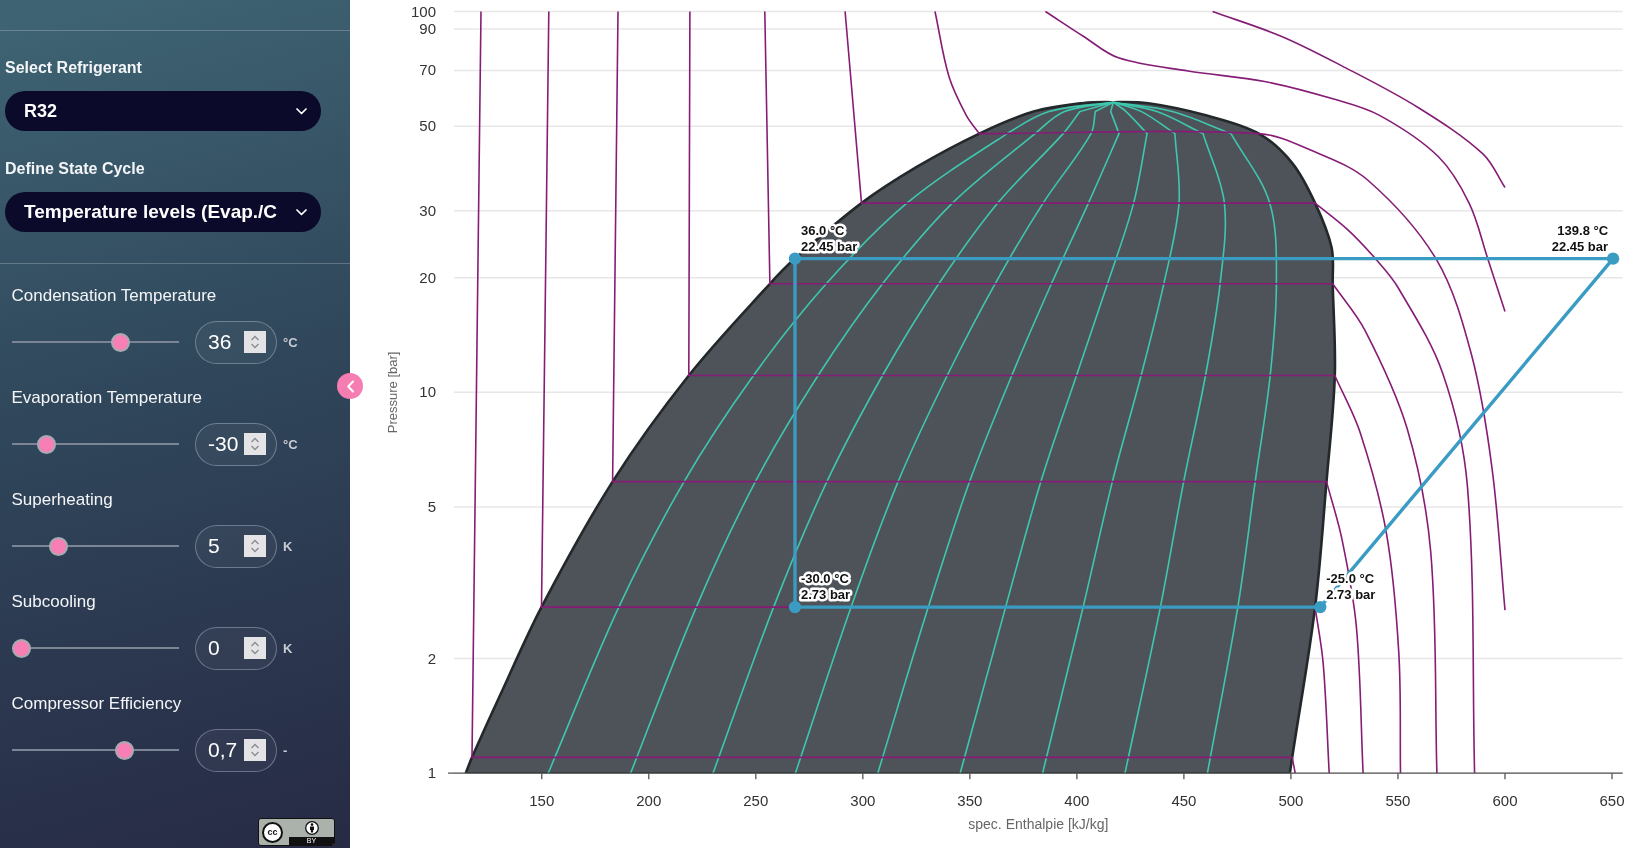  Describe the element at coordinates (285, 750) in the screenshot. I see `unit-label: -` at that location.